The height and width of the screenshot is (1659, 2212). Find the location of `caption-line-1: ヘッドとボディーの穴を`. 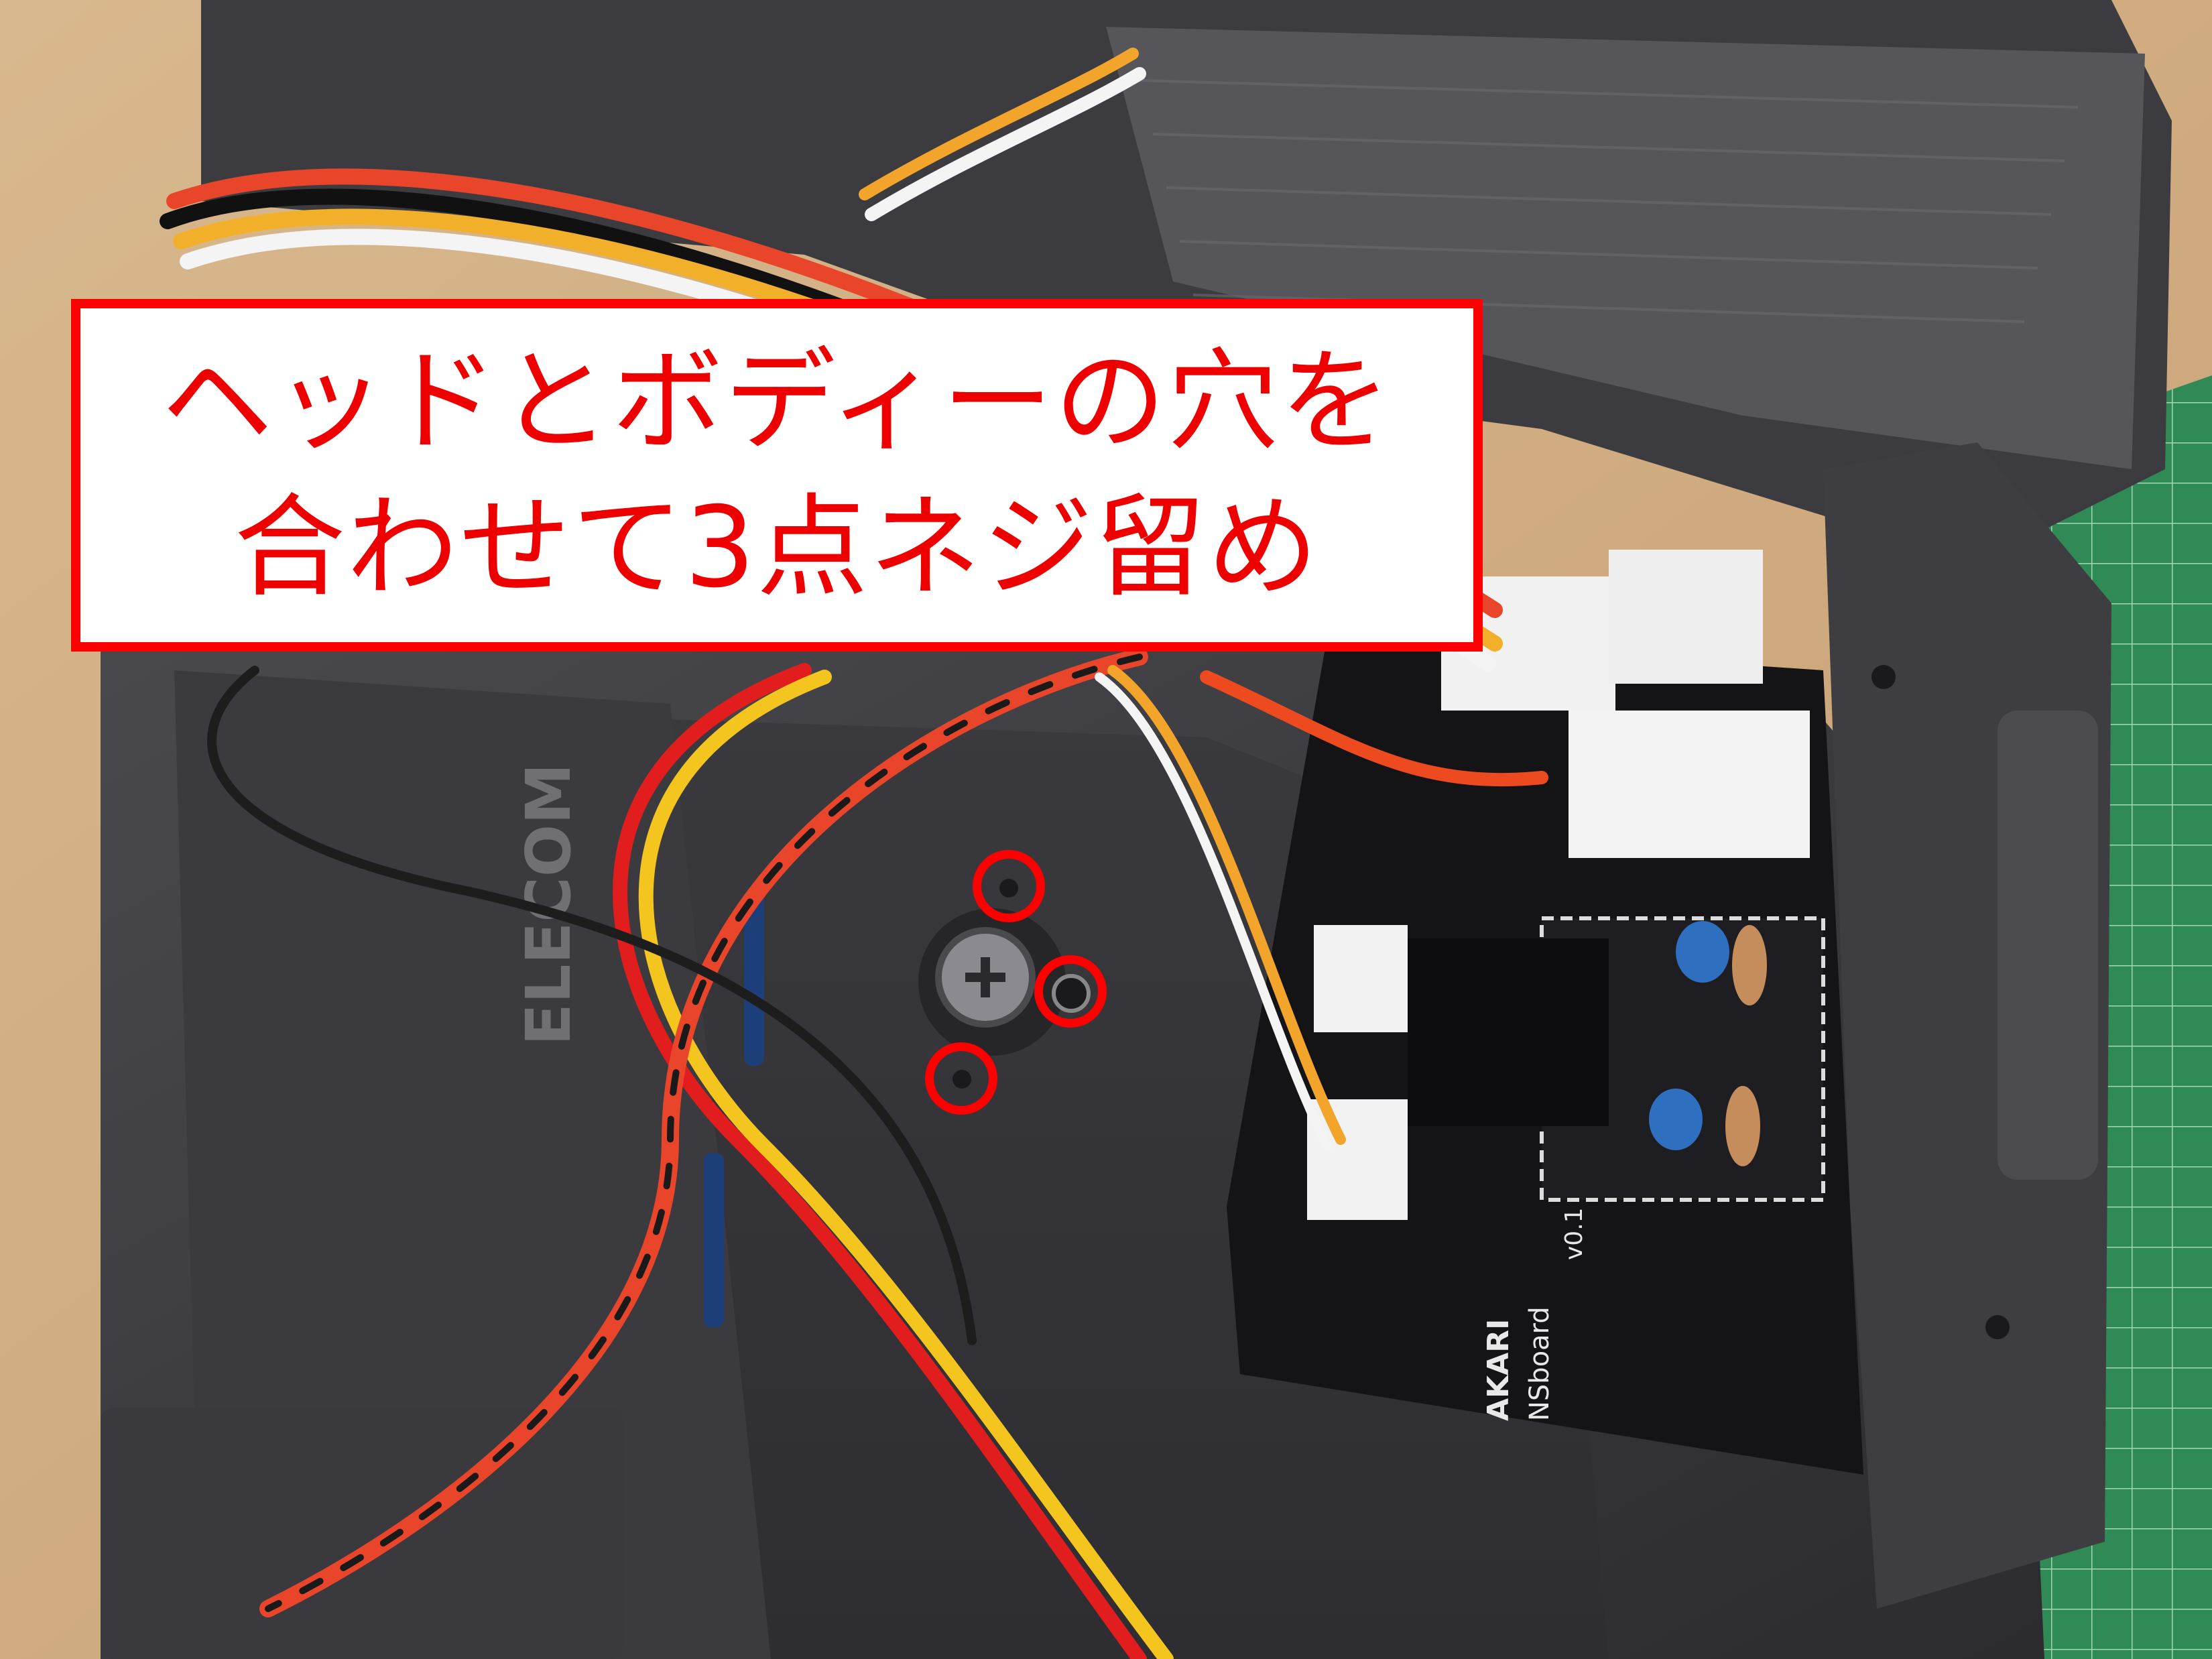

caption-line-1: ヘッドとボディーの穴を is located at coordinates (777, 402).